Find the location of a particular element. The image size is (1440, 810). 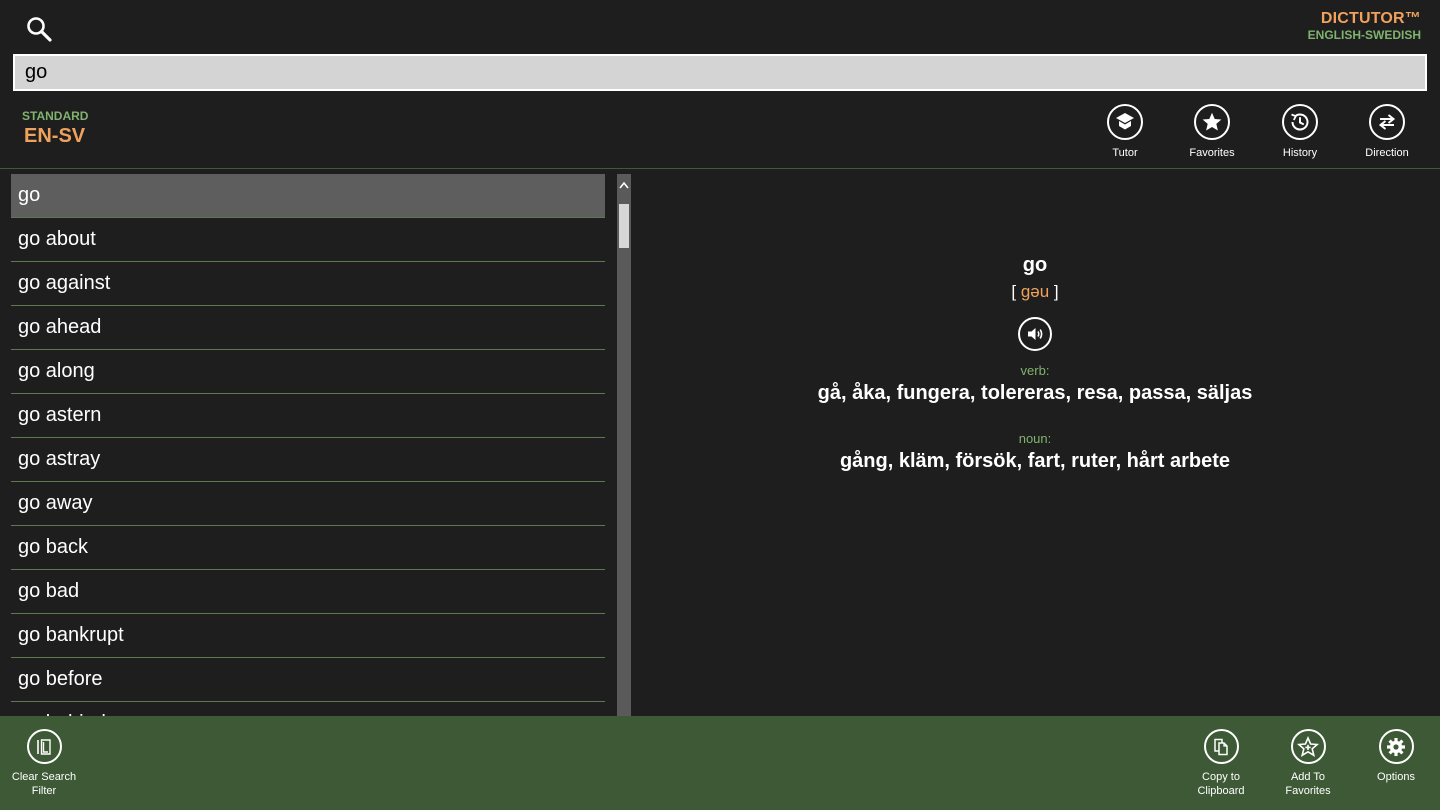

word-list-item: go bad is located at coordinates (308, 592).